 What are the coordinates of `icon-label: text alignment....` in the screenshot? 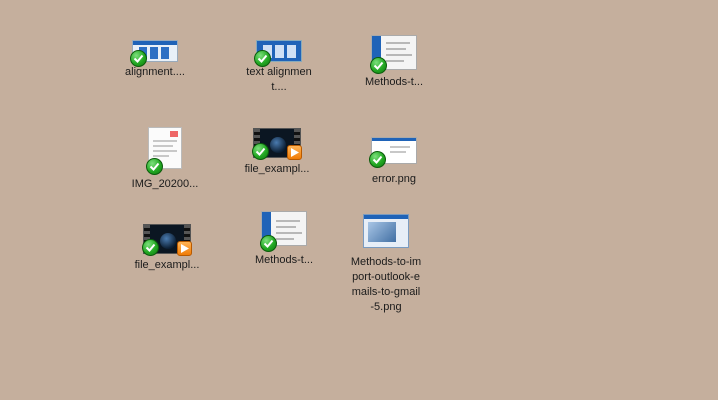 It's located at (279, 79).